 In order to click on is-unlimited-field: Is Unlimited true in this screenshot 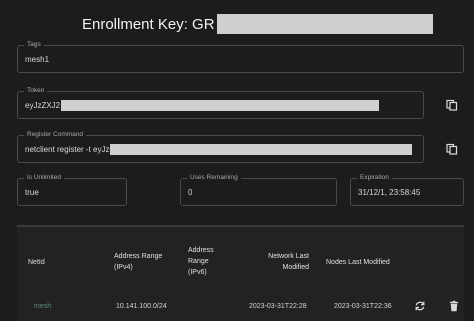, I will do `click(72, 189)`.